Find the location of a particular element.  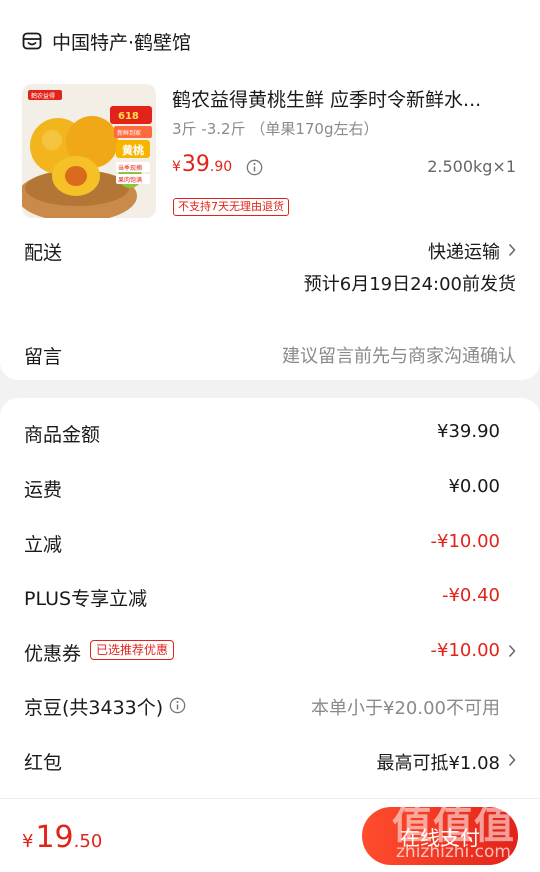

note-label: 留言 is located at coordinates (43, 357).